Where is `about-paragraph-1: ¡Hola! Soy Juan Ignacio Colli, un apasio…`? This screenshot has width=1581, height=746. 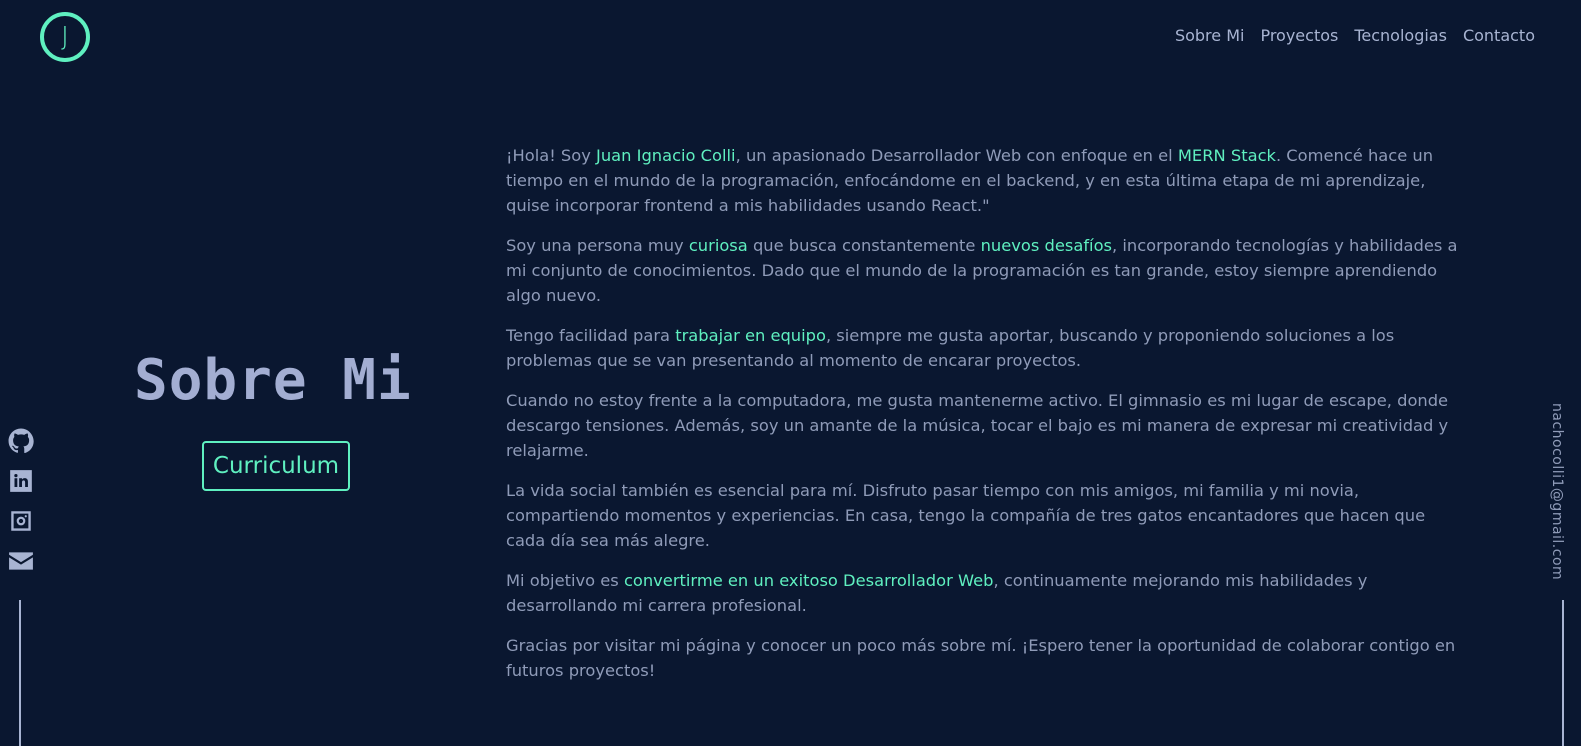 about-paragraph-1: ¡Hola! Soy Juan Ignacio Colli, un apasio… is located at coordinates (986, 180).